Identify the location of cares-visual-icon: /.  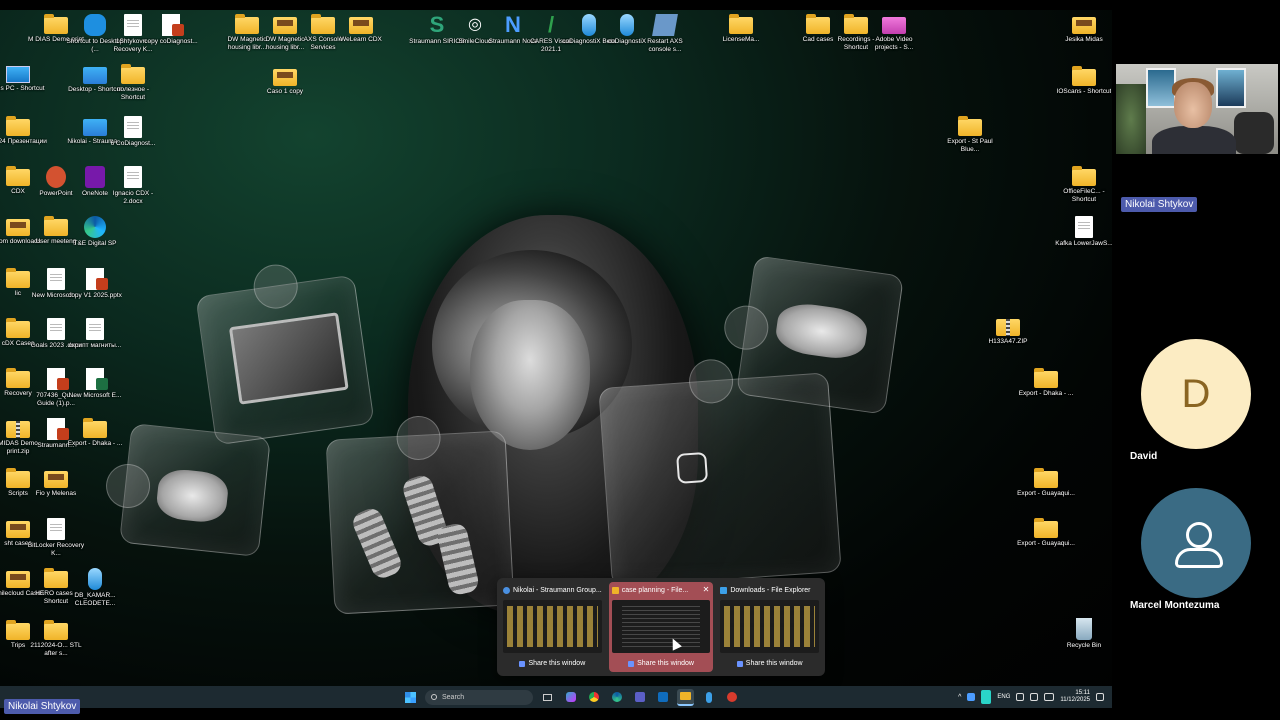
(551, 24).